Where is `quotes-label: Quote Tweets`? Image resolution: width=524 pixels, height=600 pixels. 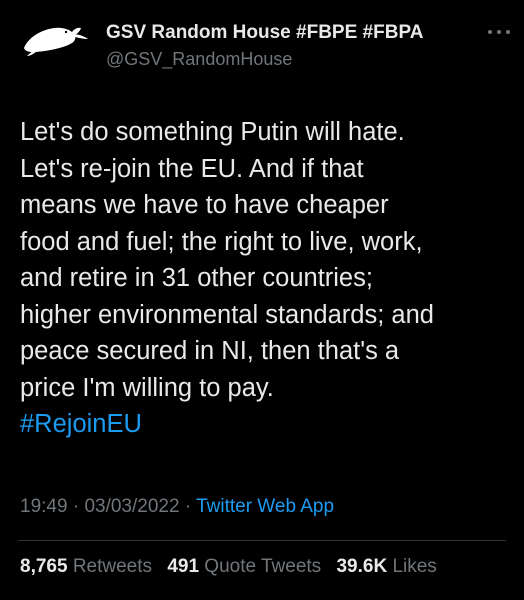 quotes-label: Quote Tweets is located at coordinates (263, 566).